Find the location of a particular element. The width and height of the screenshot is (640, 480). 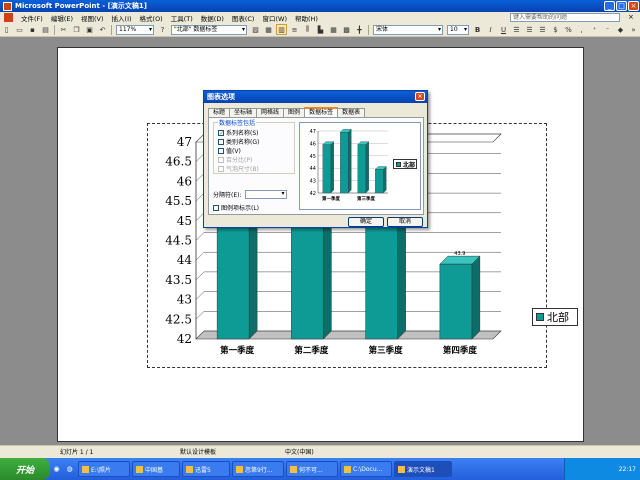

tab-gridlines: 网格线 is located at coordinates (270, 112).